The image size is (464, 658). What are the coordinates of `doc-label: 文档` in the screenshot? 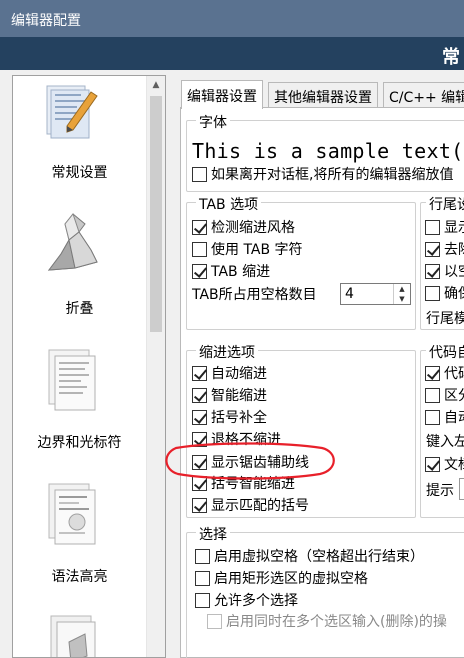 It's located at (454, 465).